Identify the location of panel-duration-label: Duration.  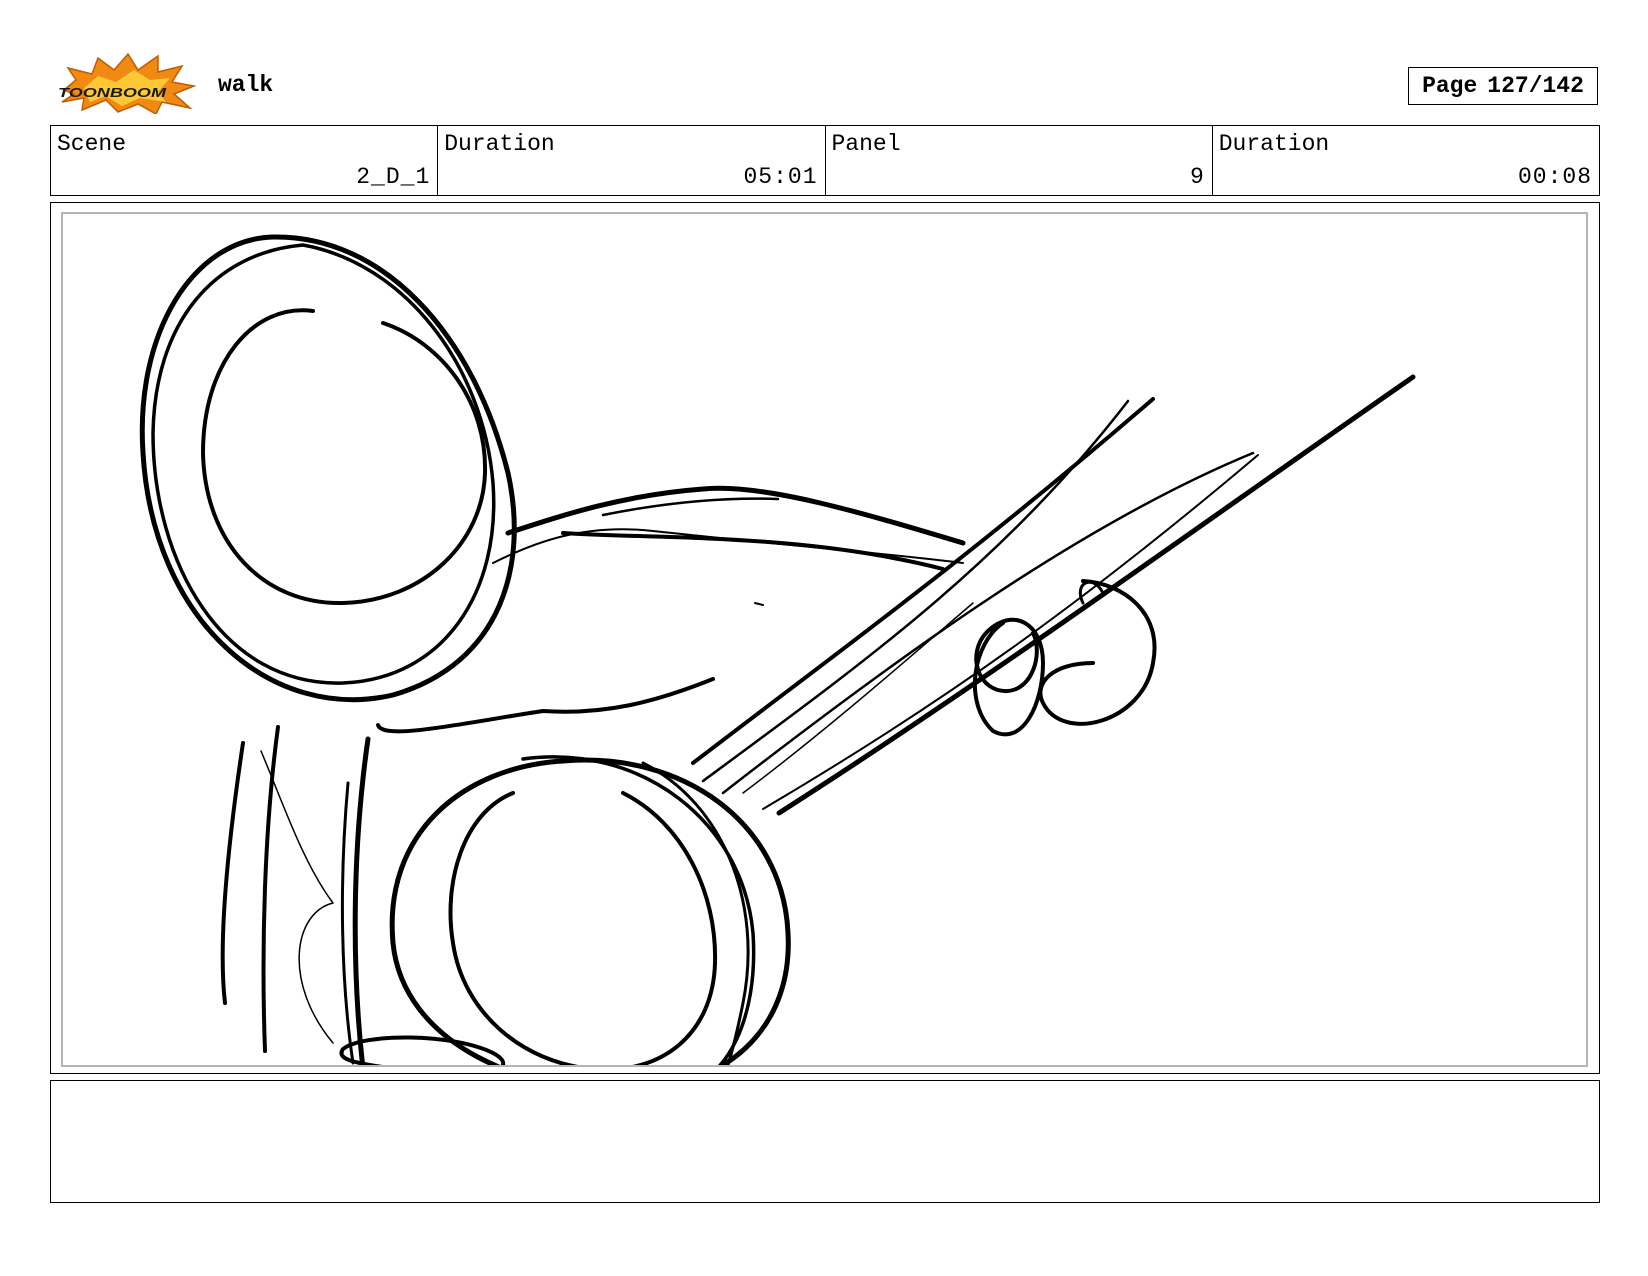
(1274, 144).